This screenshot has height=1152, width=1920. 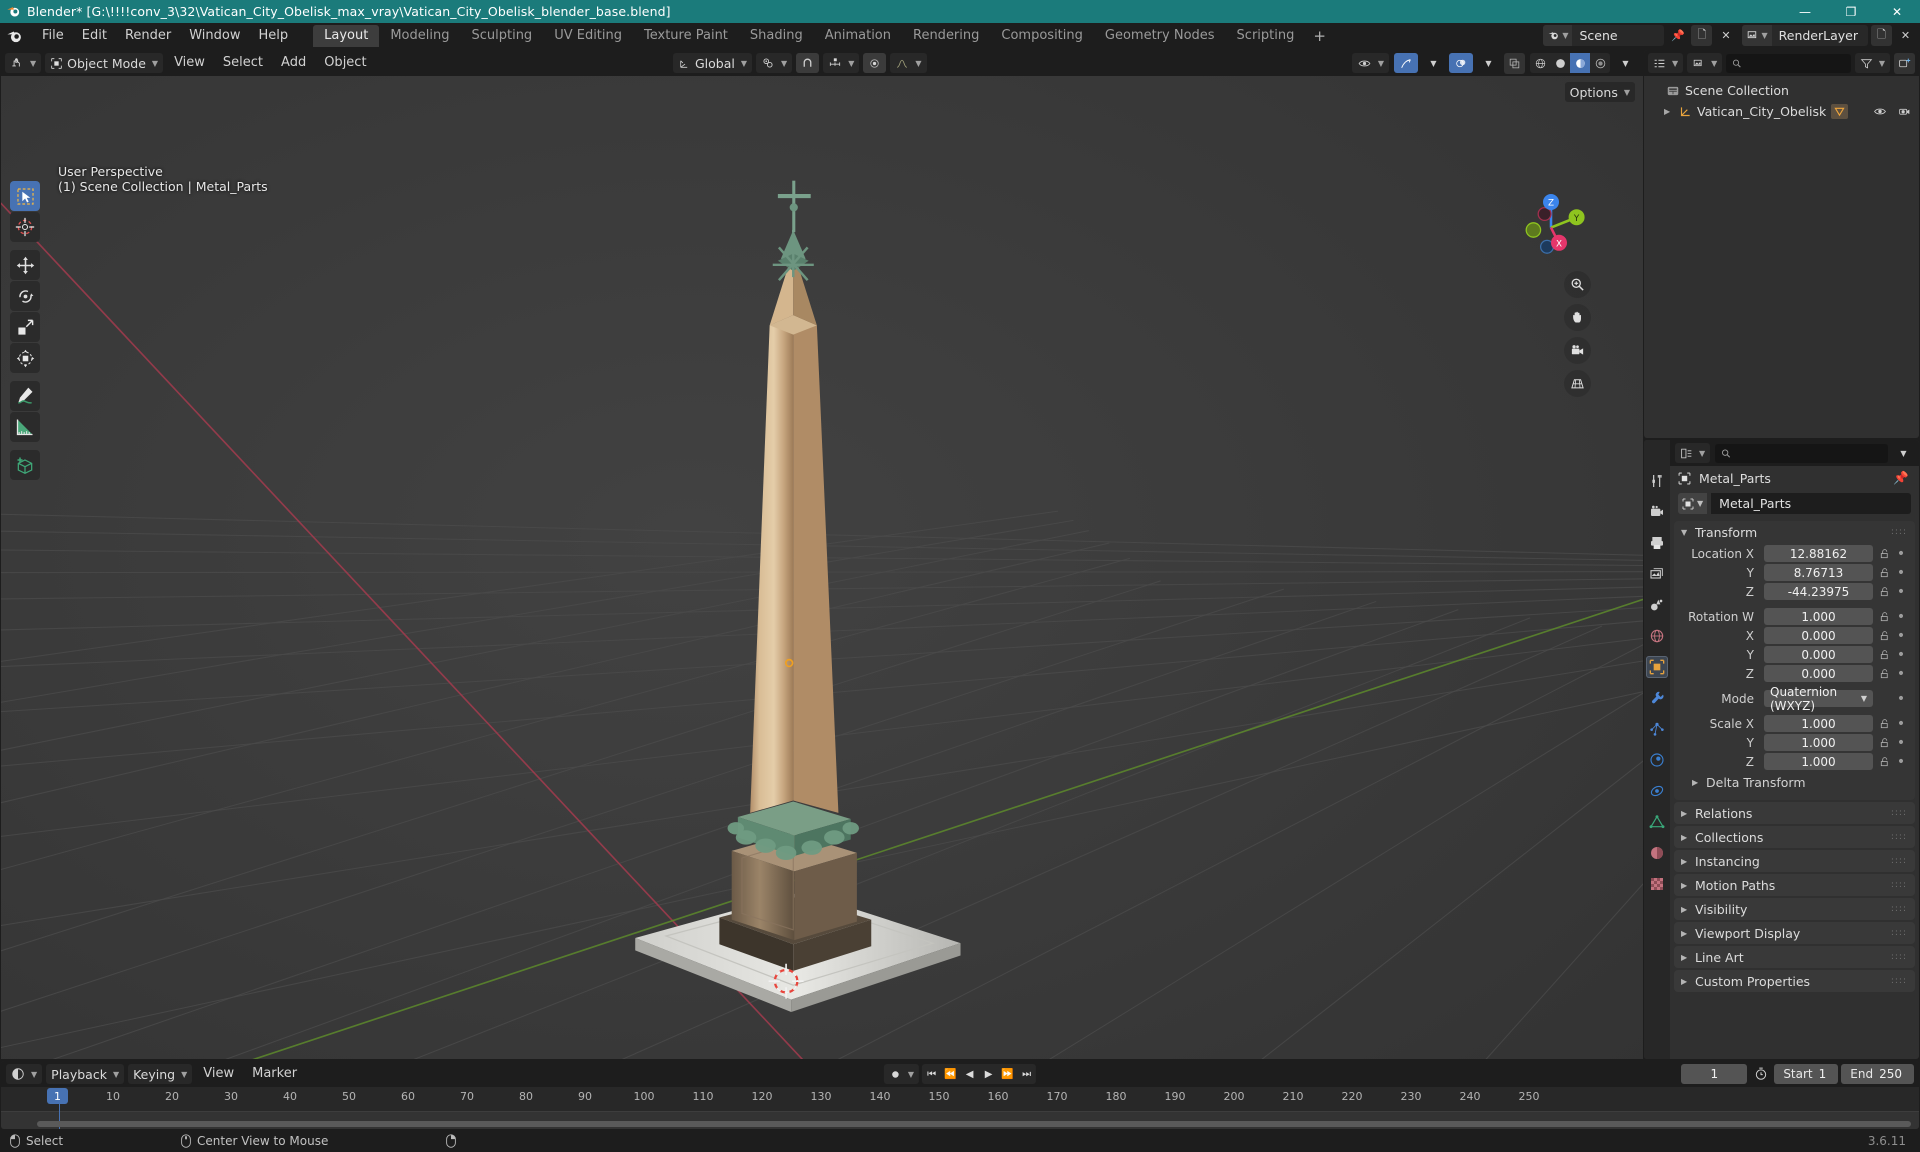 I want to click on tab-scripting: Scripting, so click(x=1266, y=36).